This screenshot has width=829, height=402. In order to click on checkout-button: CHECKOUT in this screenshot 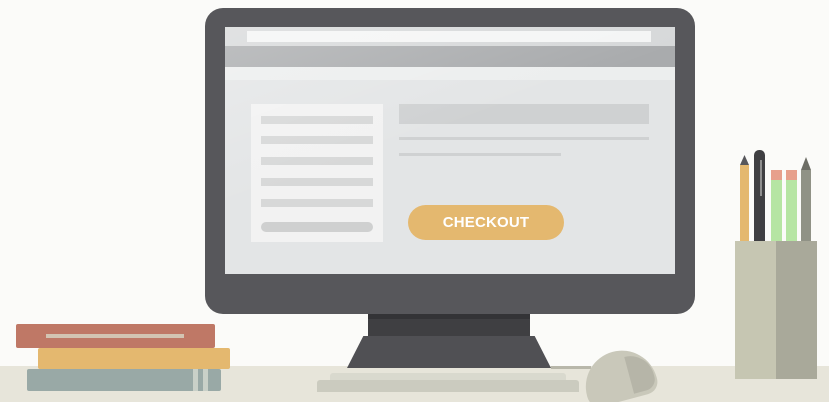, I will do `click(486, 222)`.